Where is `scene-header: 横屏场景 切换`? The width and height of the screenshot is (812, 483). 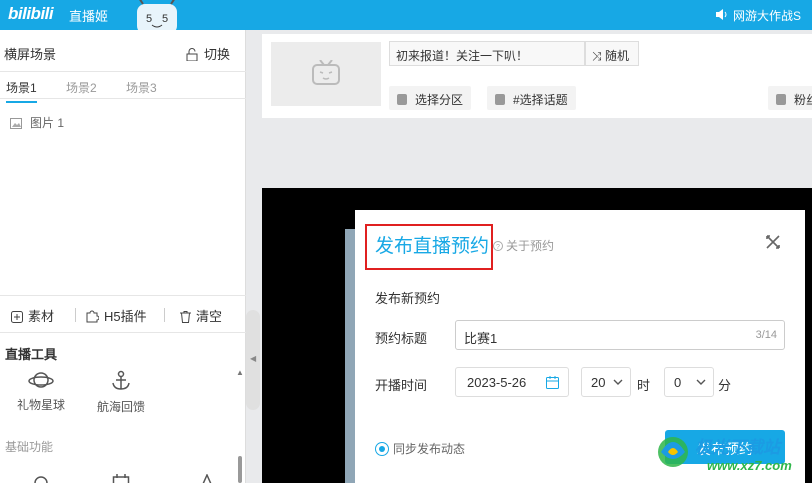
scene-header: 横屏场景 切换 is located at coordinates (123, 51).